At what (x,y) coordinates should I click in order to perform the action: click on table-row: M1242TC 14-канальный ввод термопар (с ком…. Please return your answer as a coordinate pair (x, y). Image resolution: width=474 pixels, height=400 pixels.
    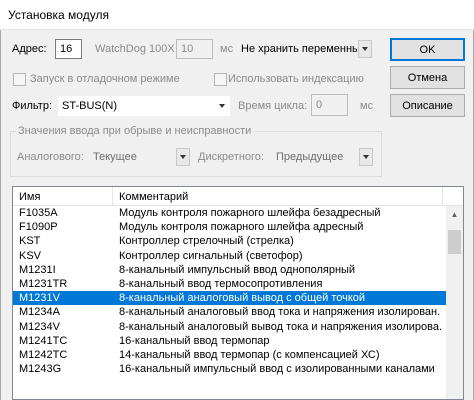
    Looking at the image, I should click on (238, 355).